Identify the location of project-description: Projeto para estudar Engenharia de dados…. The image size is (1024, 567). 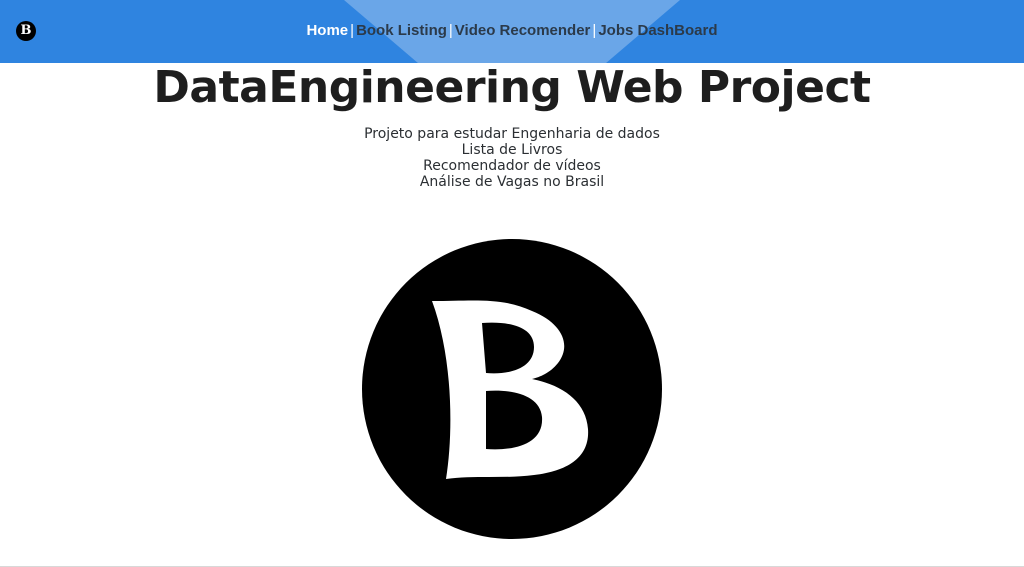
(512, 158).